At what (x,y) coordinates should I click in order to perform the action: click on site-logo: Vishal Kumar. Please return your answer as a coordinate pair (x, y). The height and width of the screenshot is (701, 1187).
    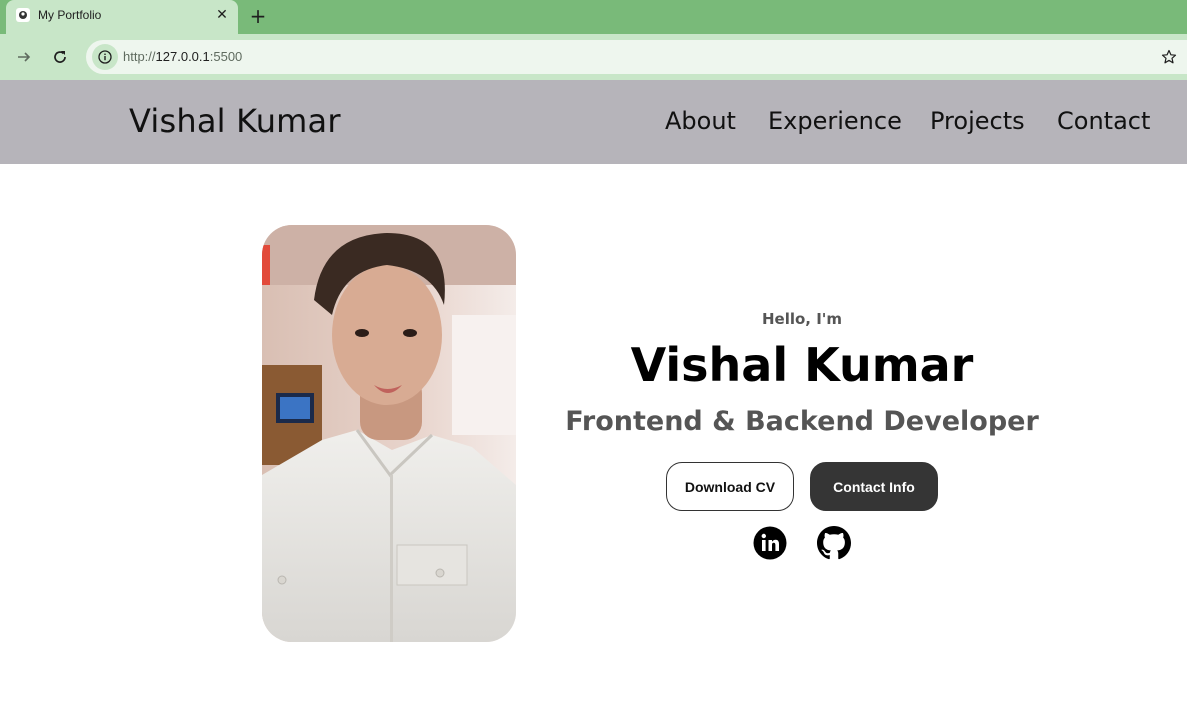
    Looking at the image, I should click on (235, 121).